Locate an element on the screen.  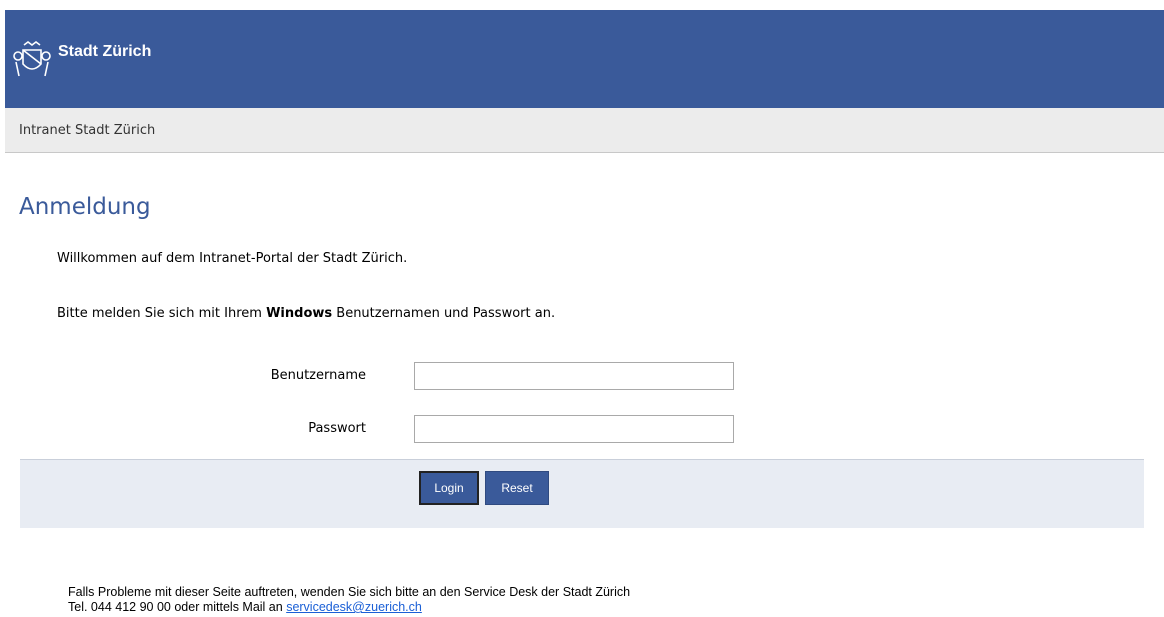
instruction-prefix: Bitte melden Sie sich mit Ihrem is located at coordinates (162, 313).